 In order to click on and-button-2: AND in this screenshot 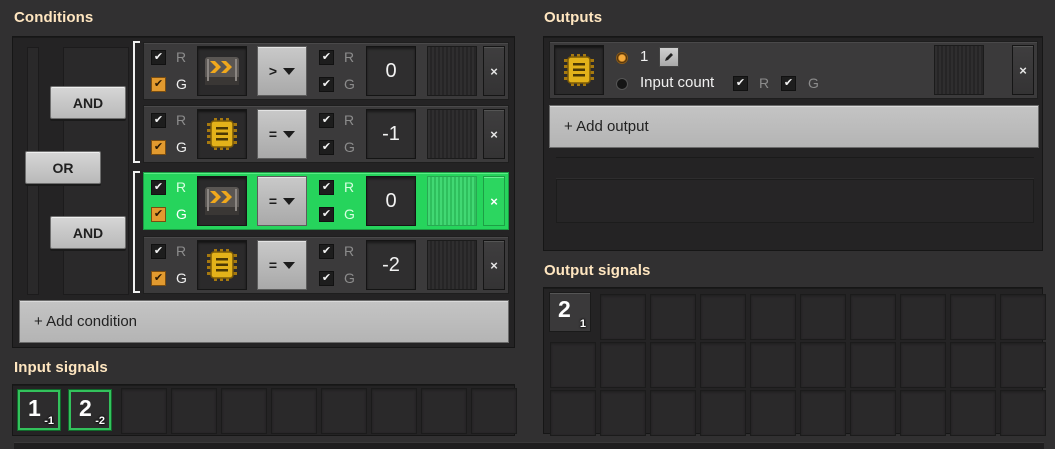, I will do `click(88, 232)`.